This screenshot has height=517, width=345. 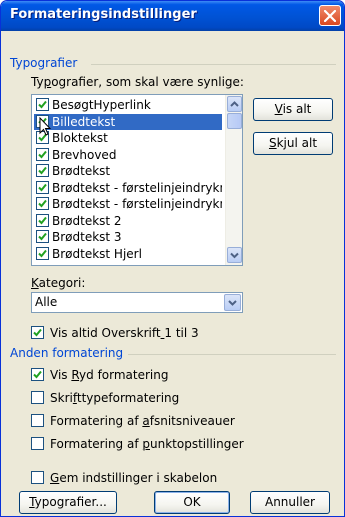 What do you see at coordinates (109, 375) in the screenshot?
I see `show-clear-formatting-label: Vis Ryd formatering` at bounding box center [109, 375].